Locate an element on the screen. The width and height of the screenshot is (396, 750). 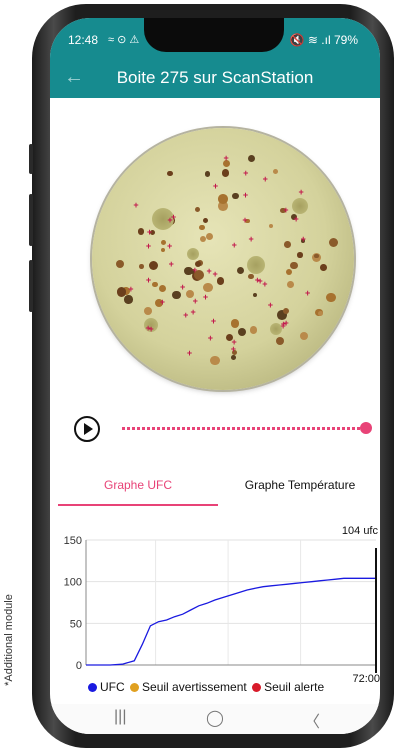
last-value-label: 104 ufc is located at coordinates (360, 531).